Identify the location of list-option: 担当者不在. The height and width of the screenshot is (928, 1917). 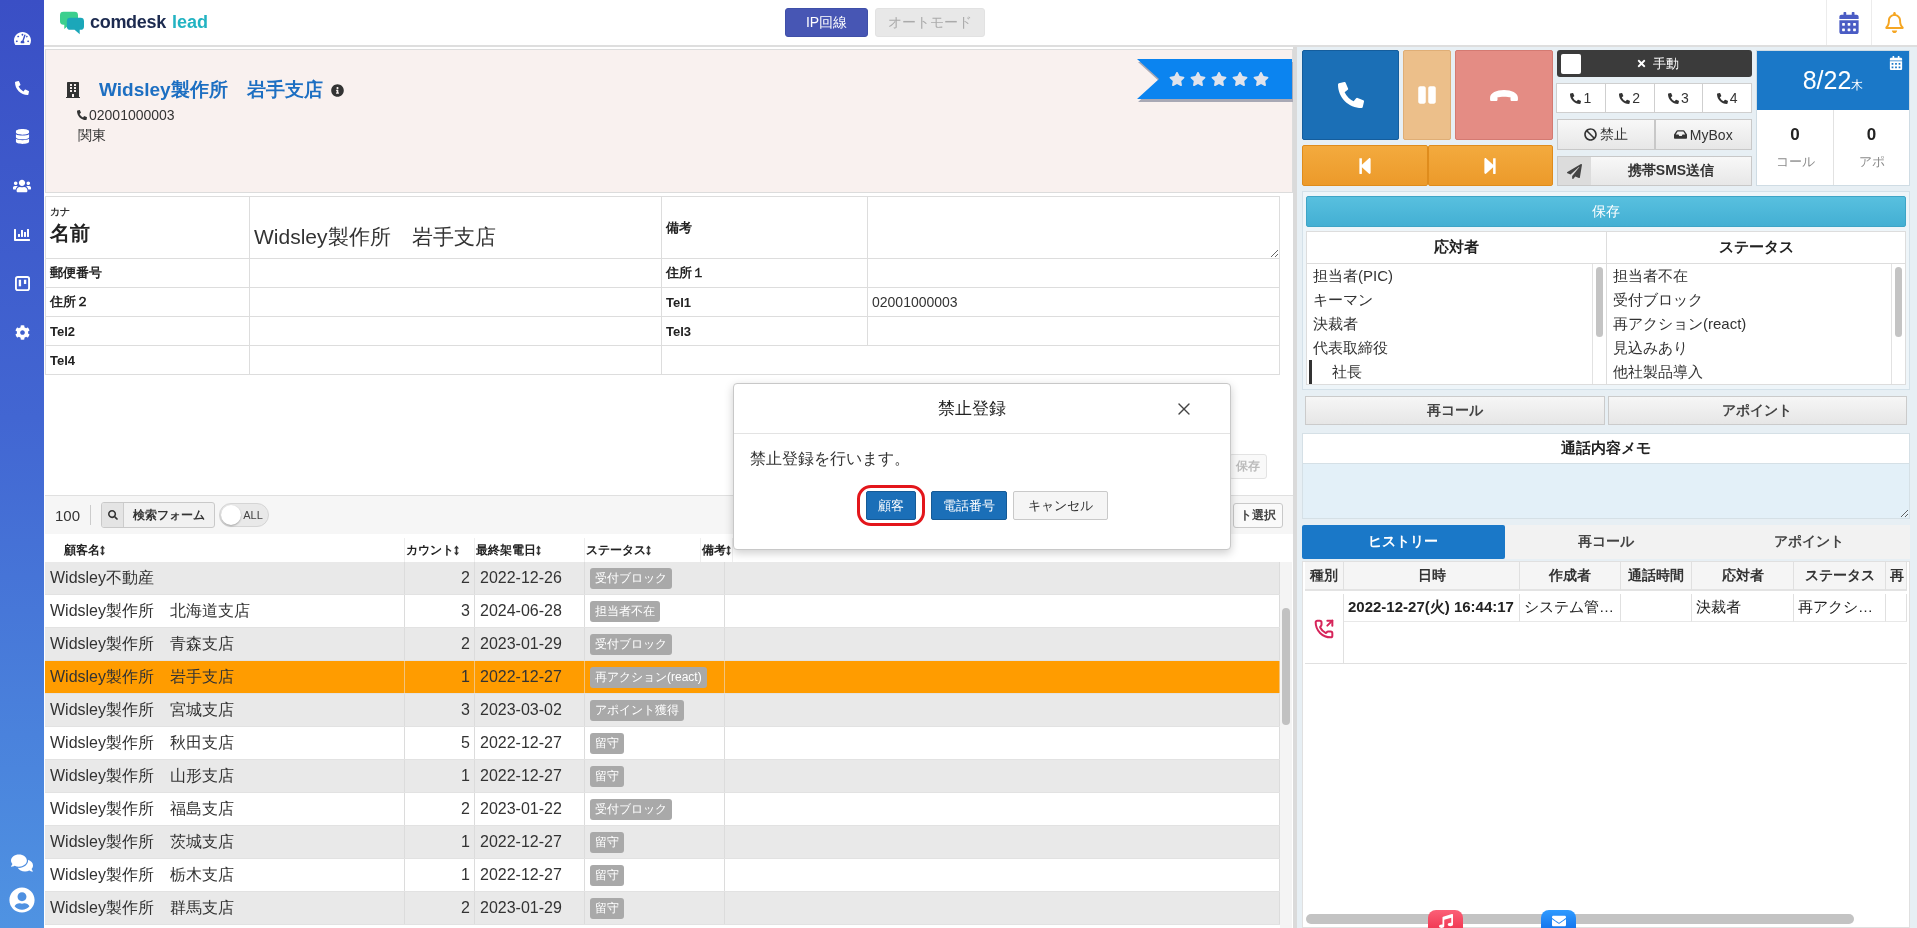
(1749, 276).